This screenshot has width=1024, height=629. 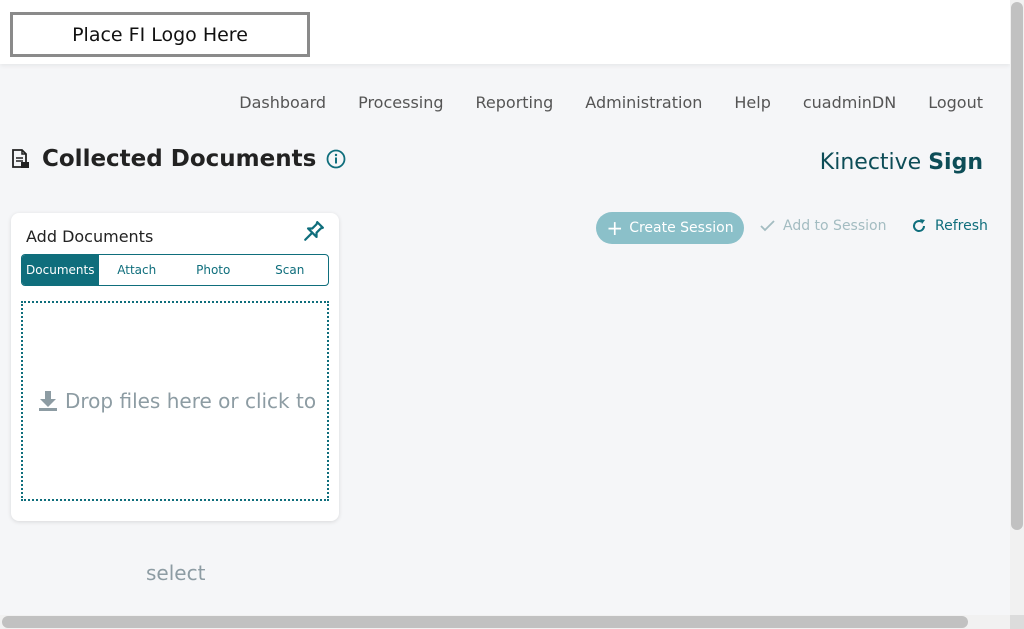 I want to click on fi-logo-placeholder: Place FI Logo Here, so click(x=160, y=34).